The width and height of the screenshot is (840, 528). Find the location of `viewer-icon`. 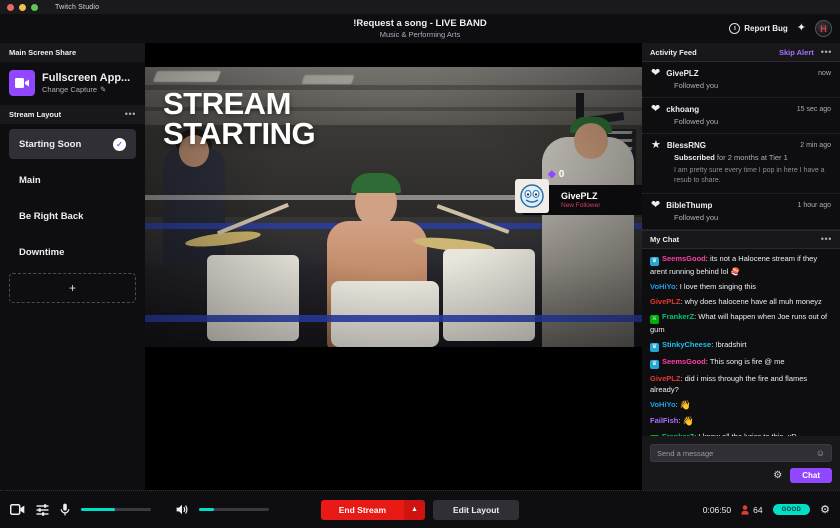

viewer-icon is located at coordinates (745, 509).